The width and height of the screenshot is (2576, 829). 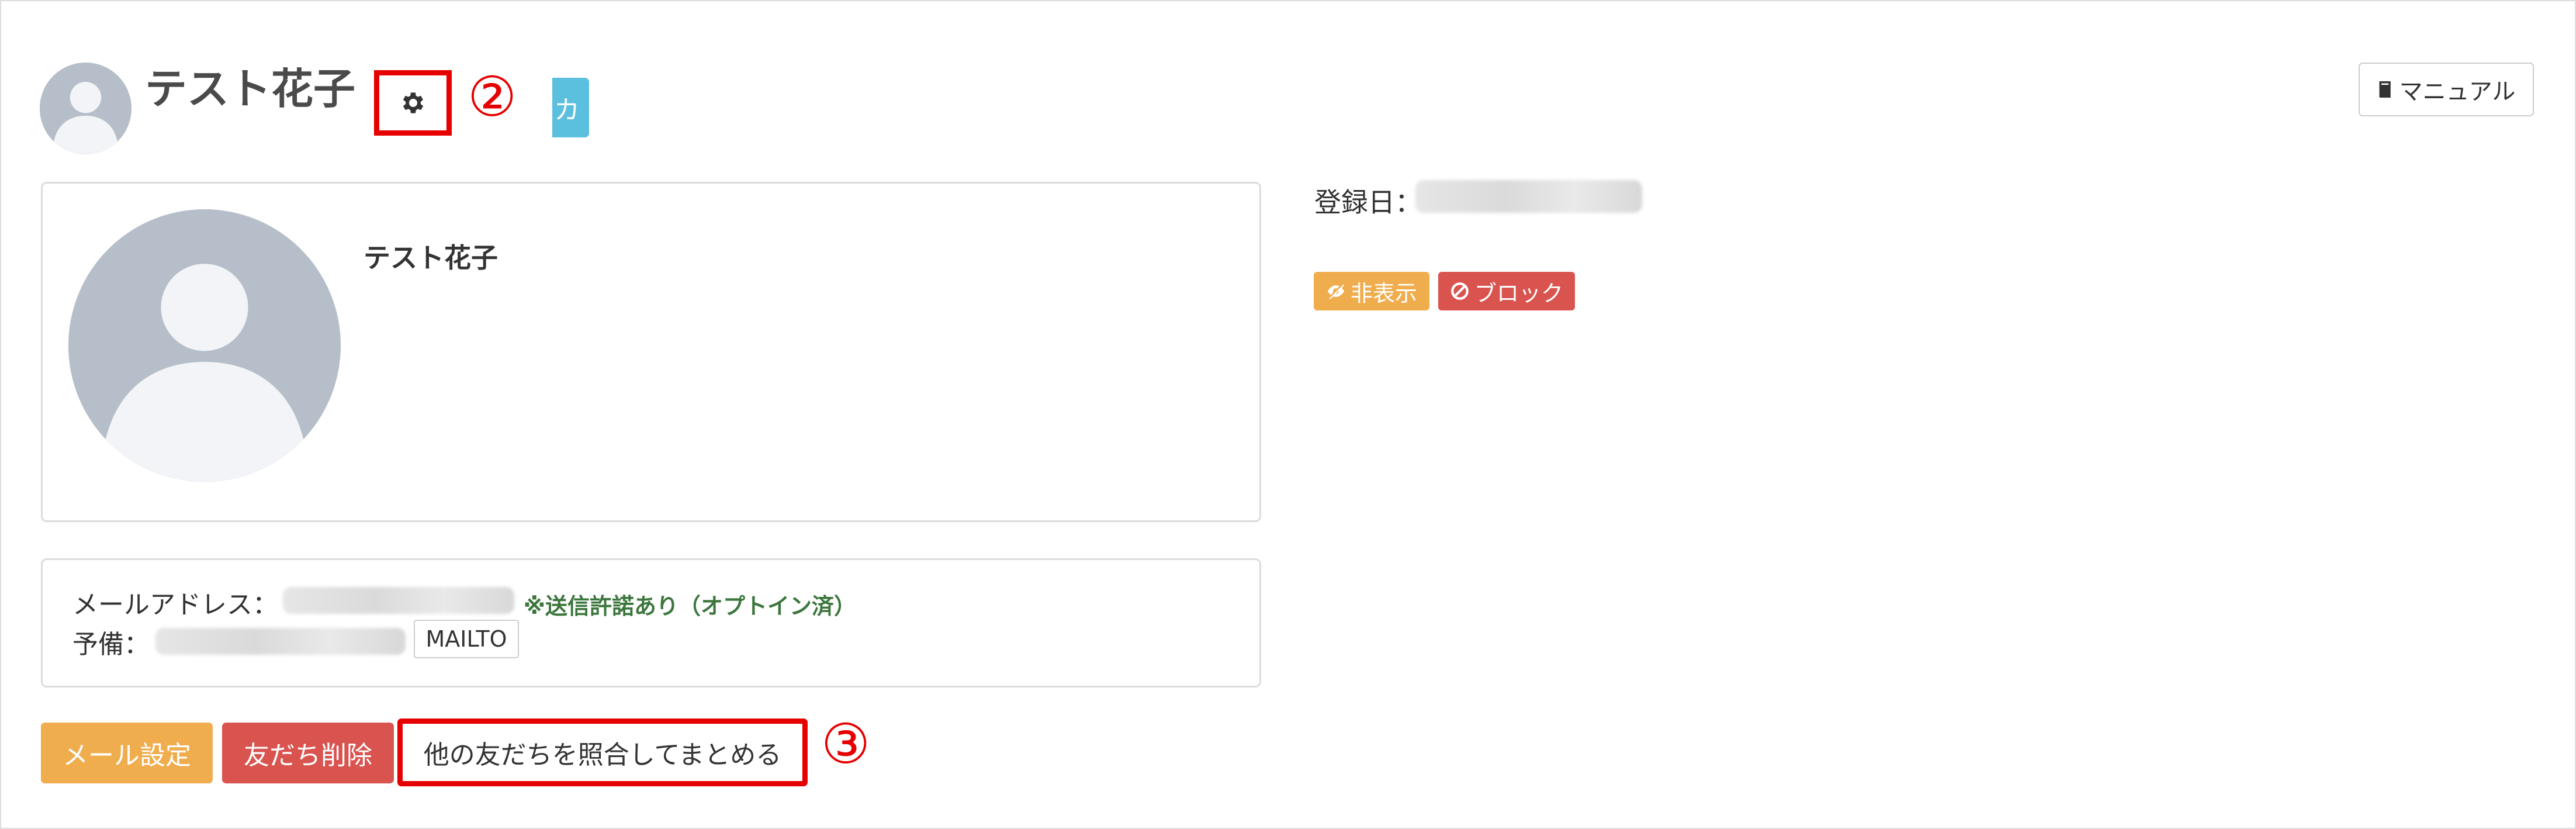 I want to click on hide-label: 非表示, so click(x=1384, y=293).